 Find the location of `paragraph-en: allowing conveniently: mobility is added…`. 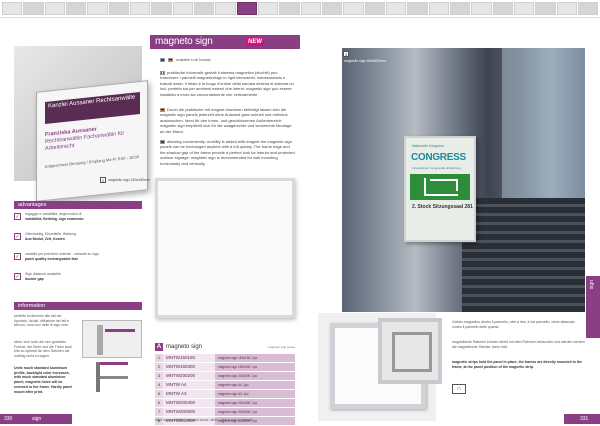

paragraph-en: allowing conveniently: mobility is added… is located at coordinates (227, 152).